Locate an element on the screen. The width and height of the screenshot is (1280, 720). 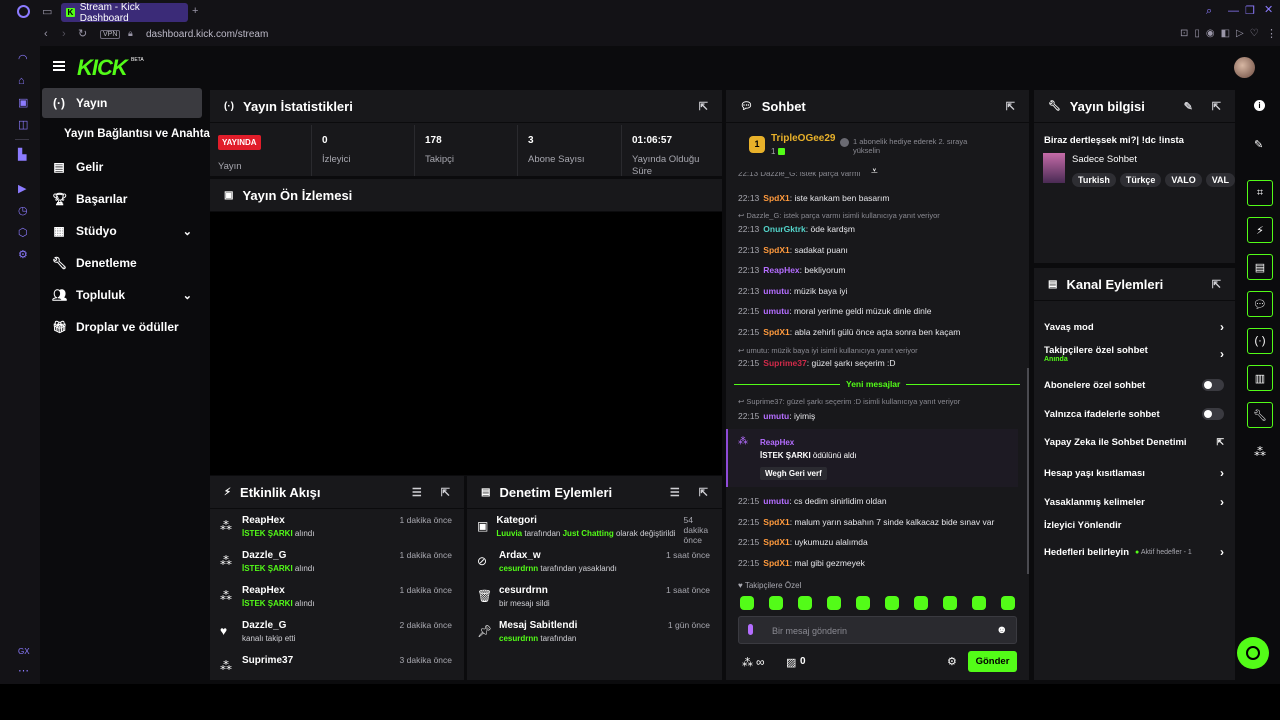
list-item: ♥ Dazzle_G kanalı takip etti 2 dakika önce is located at coordinates (337, 631).